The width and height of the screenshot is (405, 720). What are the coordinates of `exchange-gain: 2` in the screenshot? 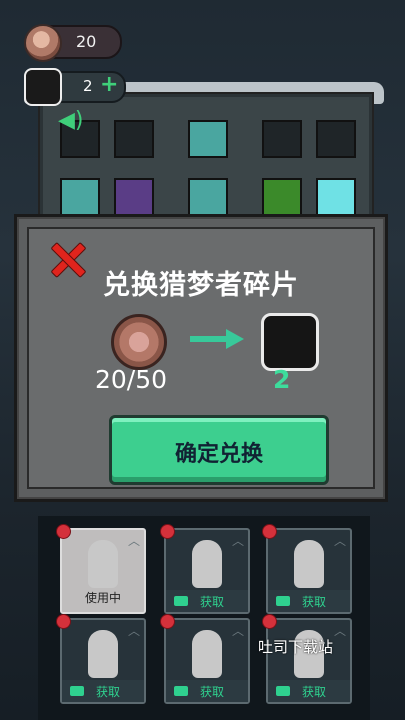 It's located at (282, 379).